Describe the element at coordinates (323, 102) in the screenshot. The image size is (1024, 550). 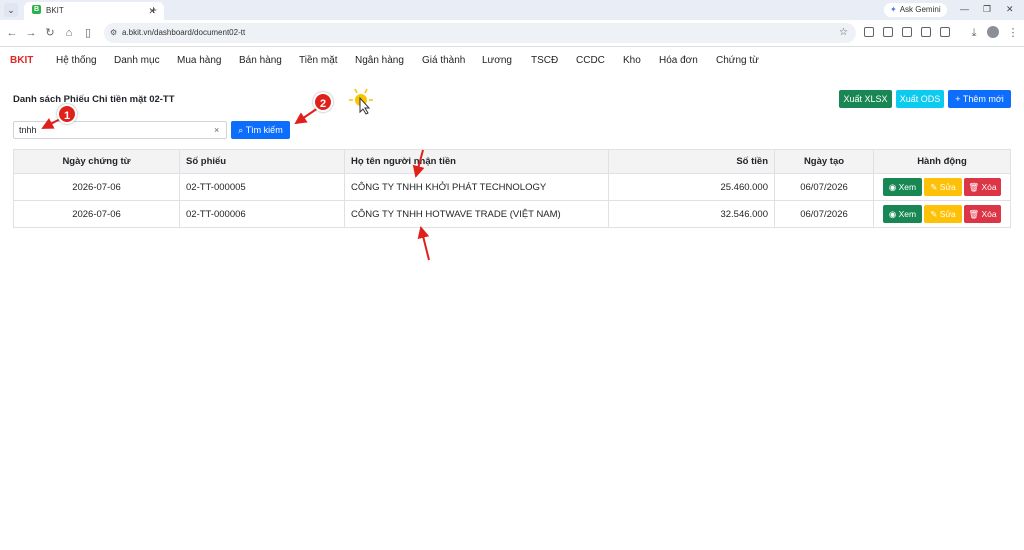
I see `step-marker-2: 2` at that location.